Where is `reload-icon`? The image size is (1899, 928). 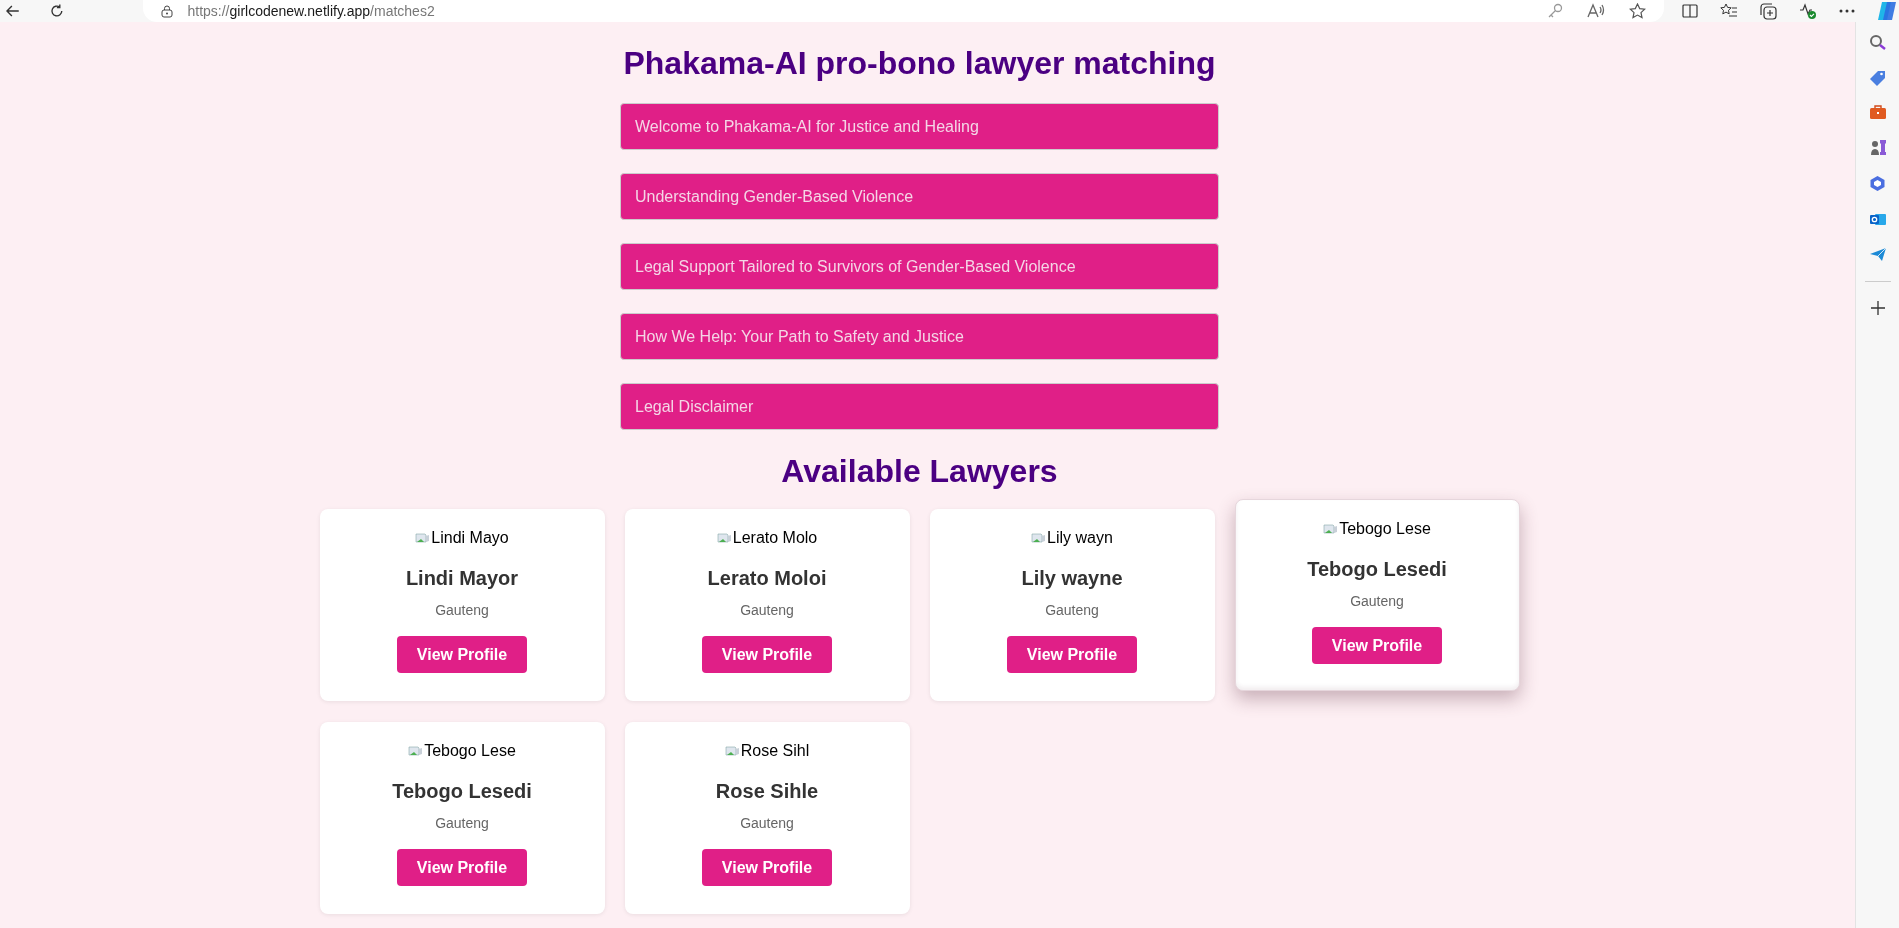 reload-icon is located at coordinates (56, 11).